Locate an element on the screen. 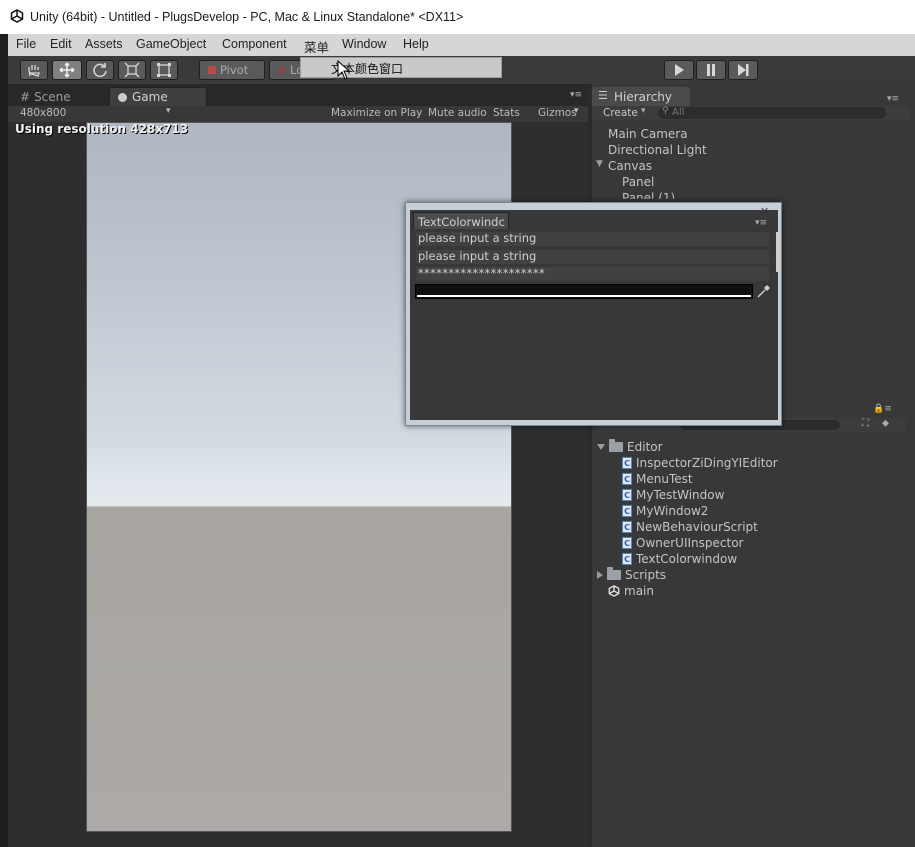  file-text-color-window: C TextColorwindow is located at coordinates (679, 559).